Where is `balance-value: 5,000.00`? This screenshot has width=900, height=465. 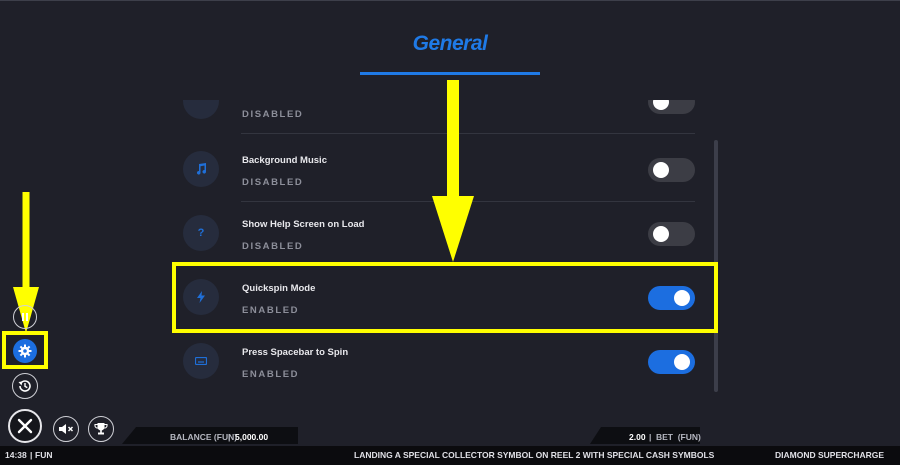 balance-value: 5,000.00 is located at coordinates (252, 437).